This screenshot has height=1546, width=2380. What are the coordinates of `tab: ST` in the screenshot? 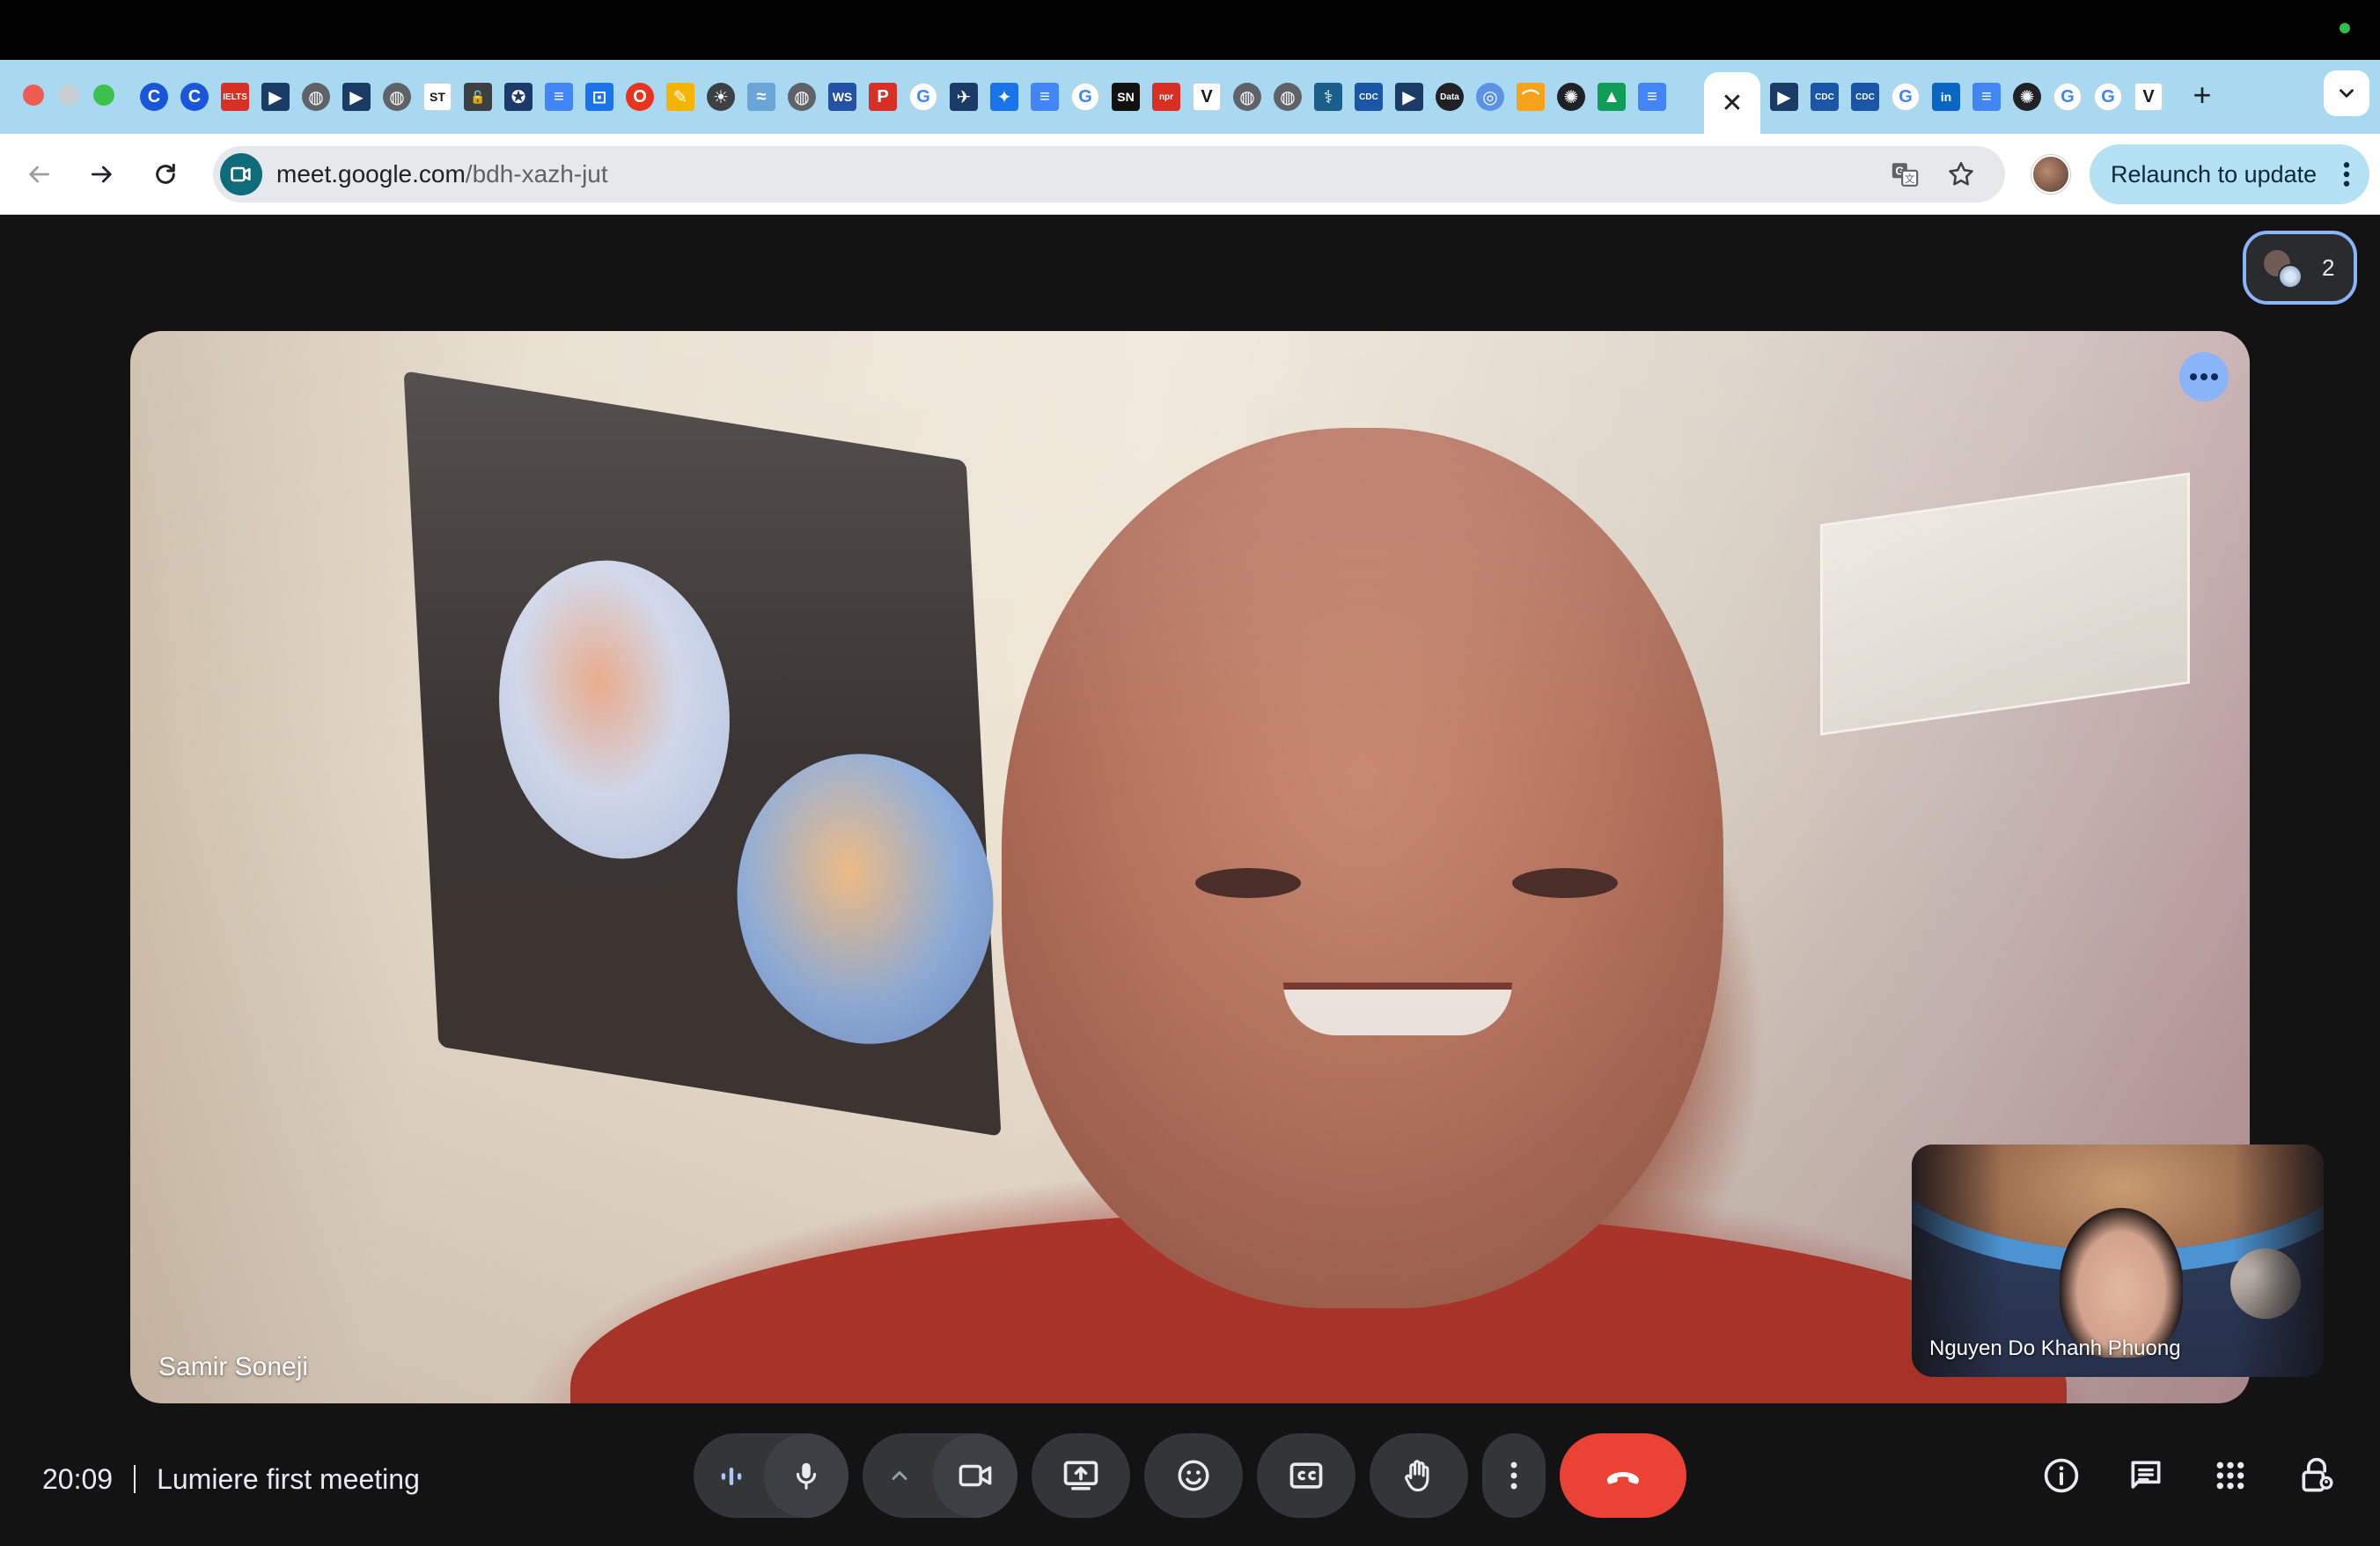 It's located at (437, 96).